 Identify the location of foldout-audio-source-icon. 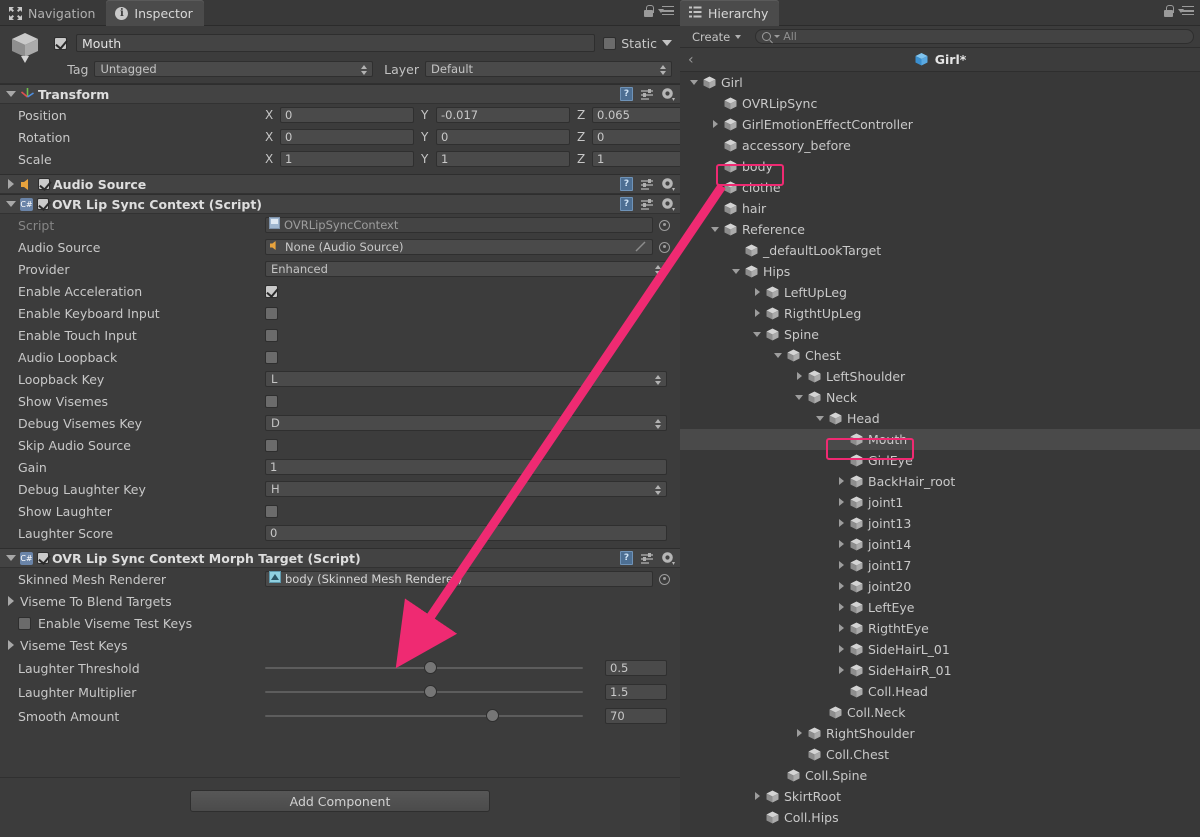
(11, 184).